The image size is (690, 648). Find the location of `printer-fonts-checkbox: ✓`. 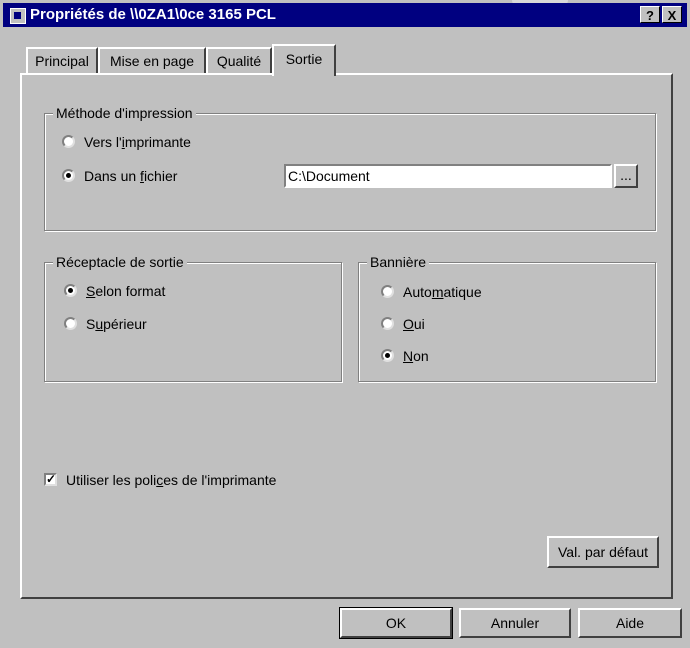

printer-fonts-checkbox: ✓ is located at coordinates (50, 479).